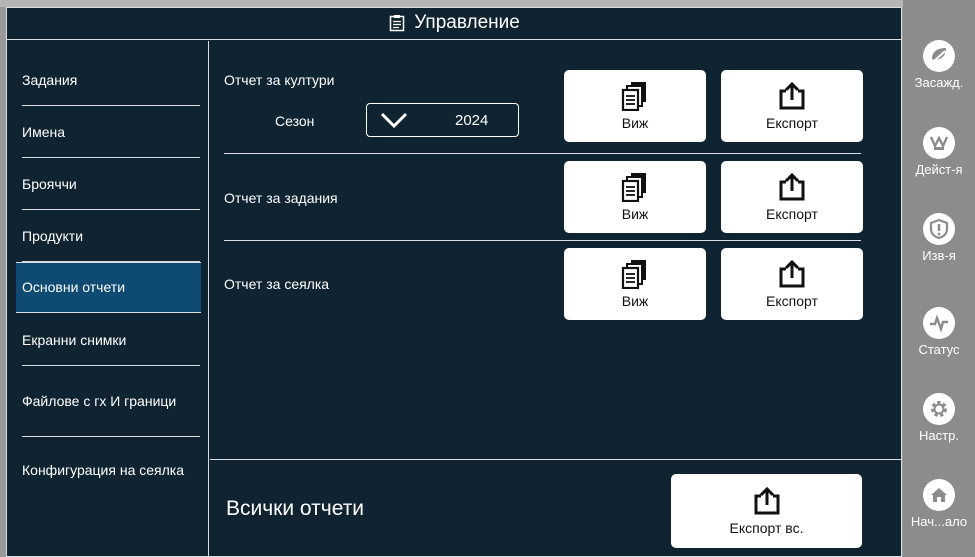 This screenshot has width=975, height=557. I want to click on sidebar-item-products: Продукти, so click(111, 236).